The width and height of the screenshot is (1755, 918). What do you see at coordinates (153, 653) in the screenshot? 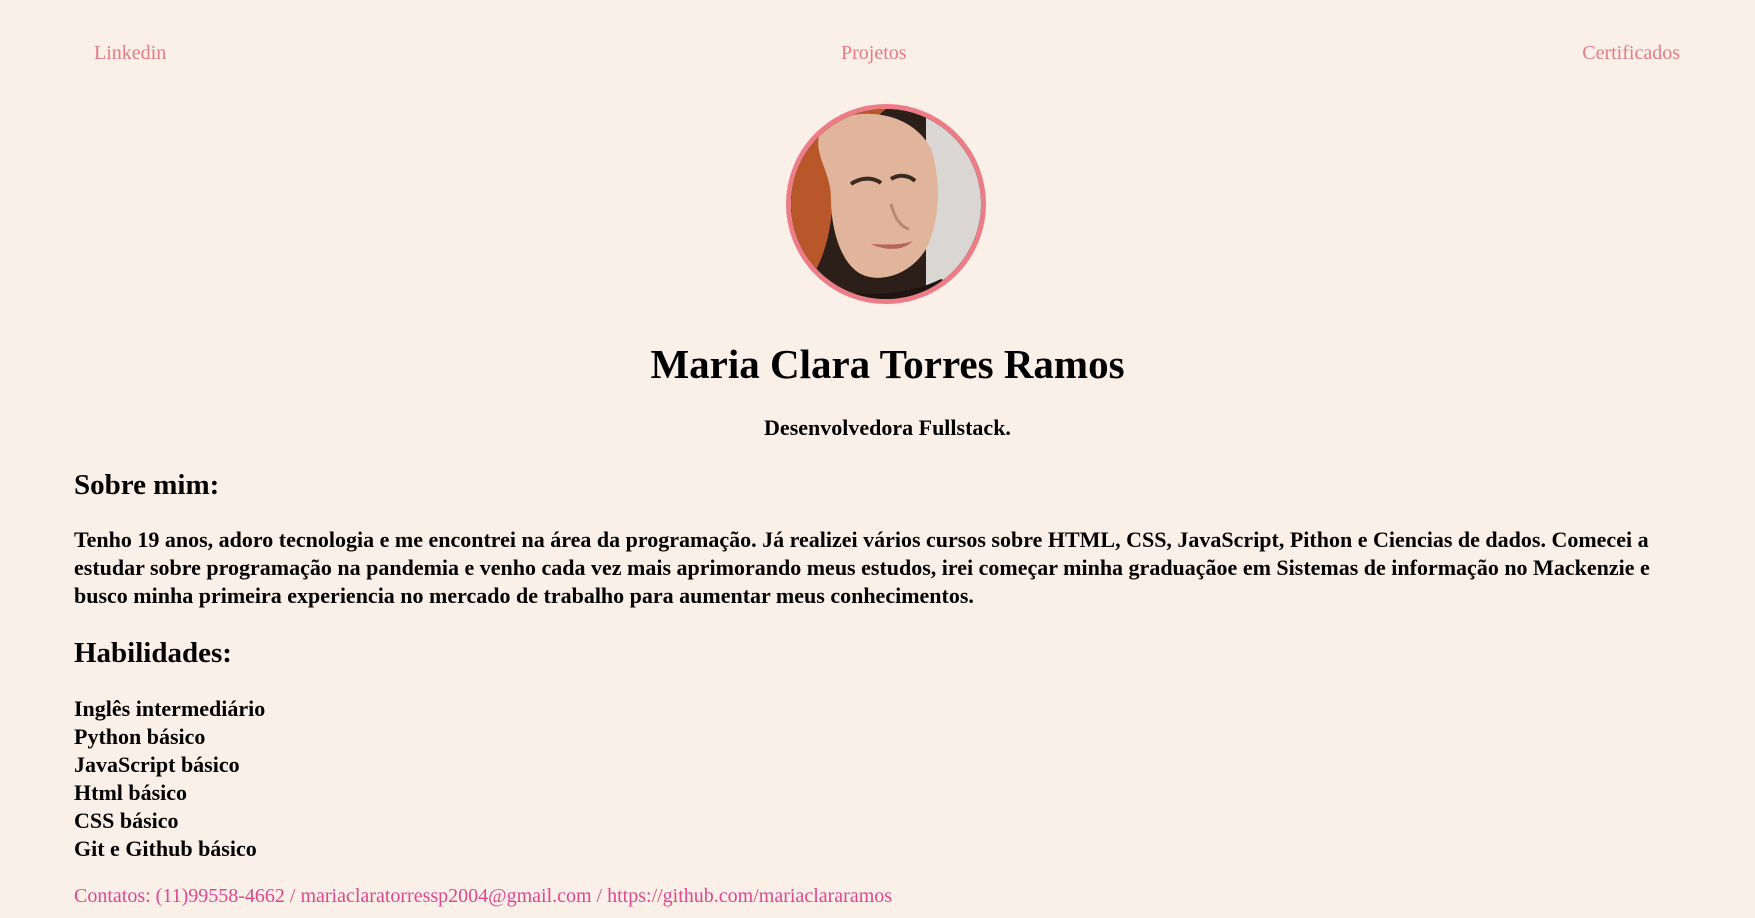
I see `skills-title: Habilidades:` at bounding box center [153, 653].